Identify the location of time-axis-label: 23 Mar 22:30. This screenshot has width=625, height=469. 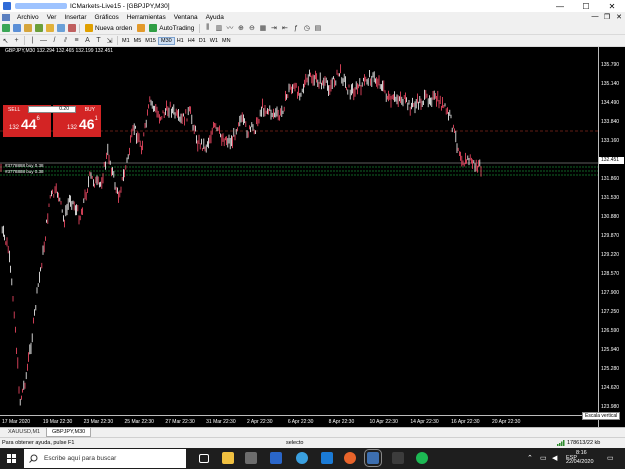
(98, 422).